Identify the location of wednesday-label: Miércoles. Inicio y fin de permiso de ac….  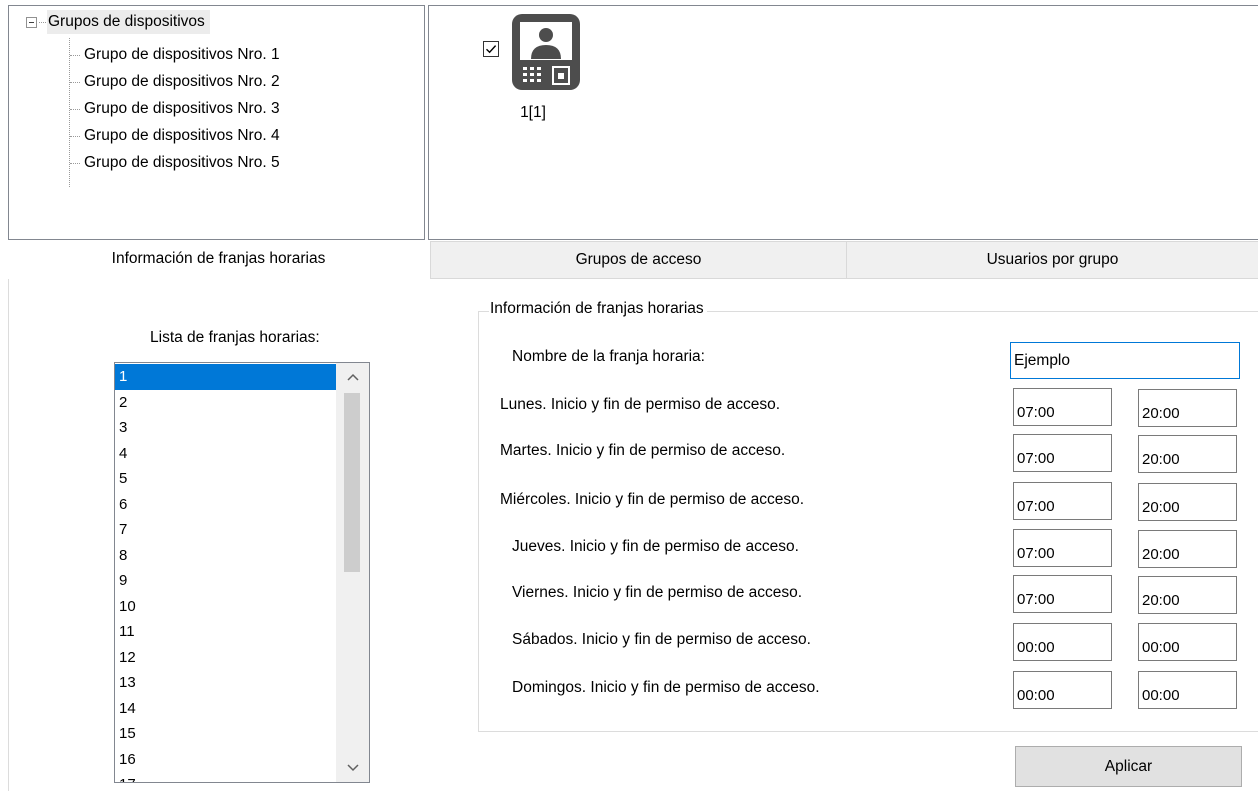
(652, 499).